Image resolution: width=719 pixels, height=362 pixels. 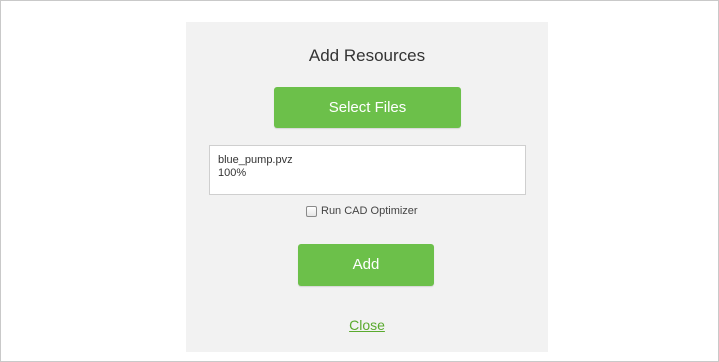 I want to click on select-files-button: Select Files, so click(x=367, y=107).